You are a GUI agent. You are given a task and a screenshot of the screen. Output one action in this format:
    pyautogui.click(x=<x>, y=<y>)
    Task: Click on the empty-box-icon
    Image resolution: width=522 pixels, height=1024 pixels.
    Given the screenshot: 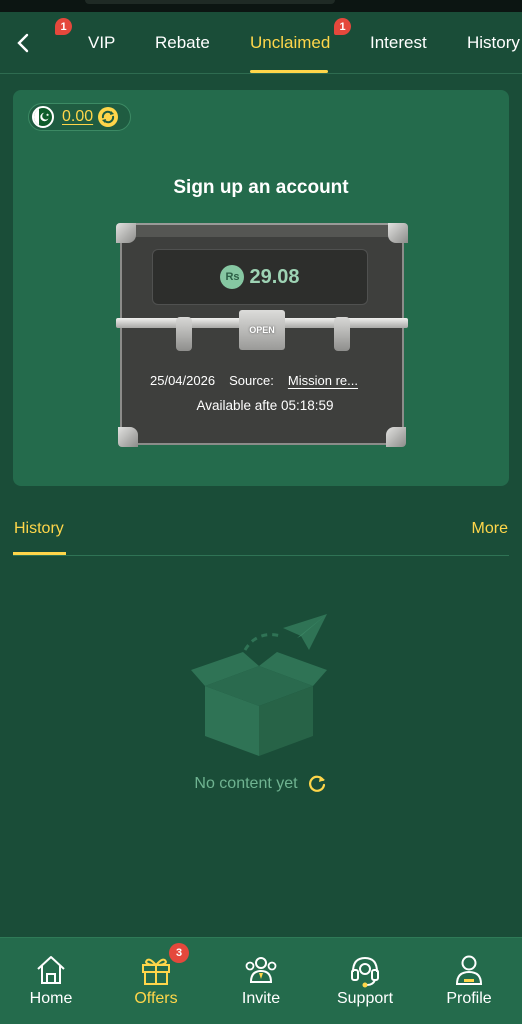 What is the action you would take?
    pyautogui.click(x=259, y=685)
    